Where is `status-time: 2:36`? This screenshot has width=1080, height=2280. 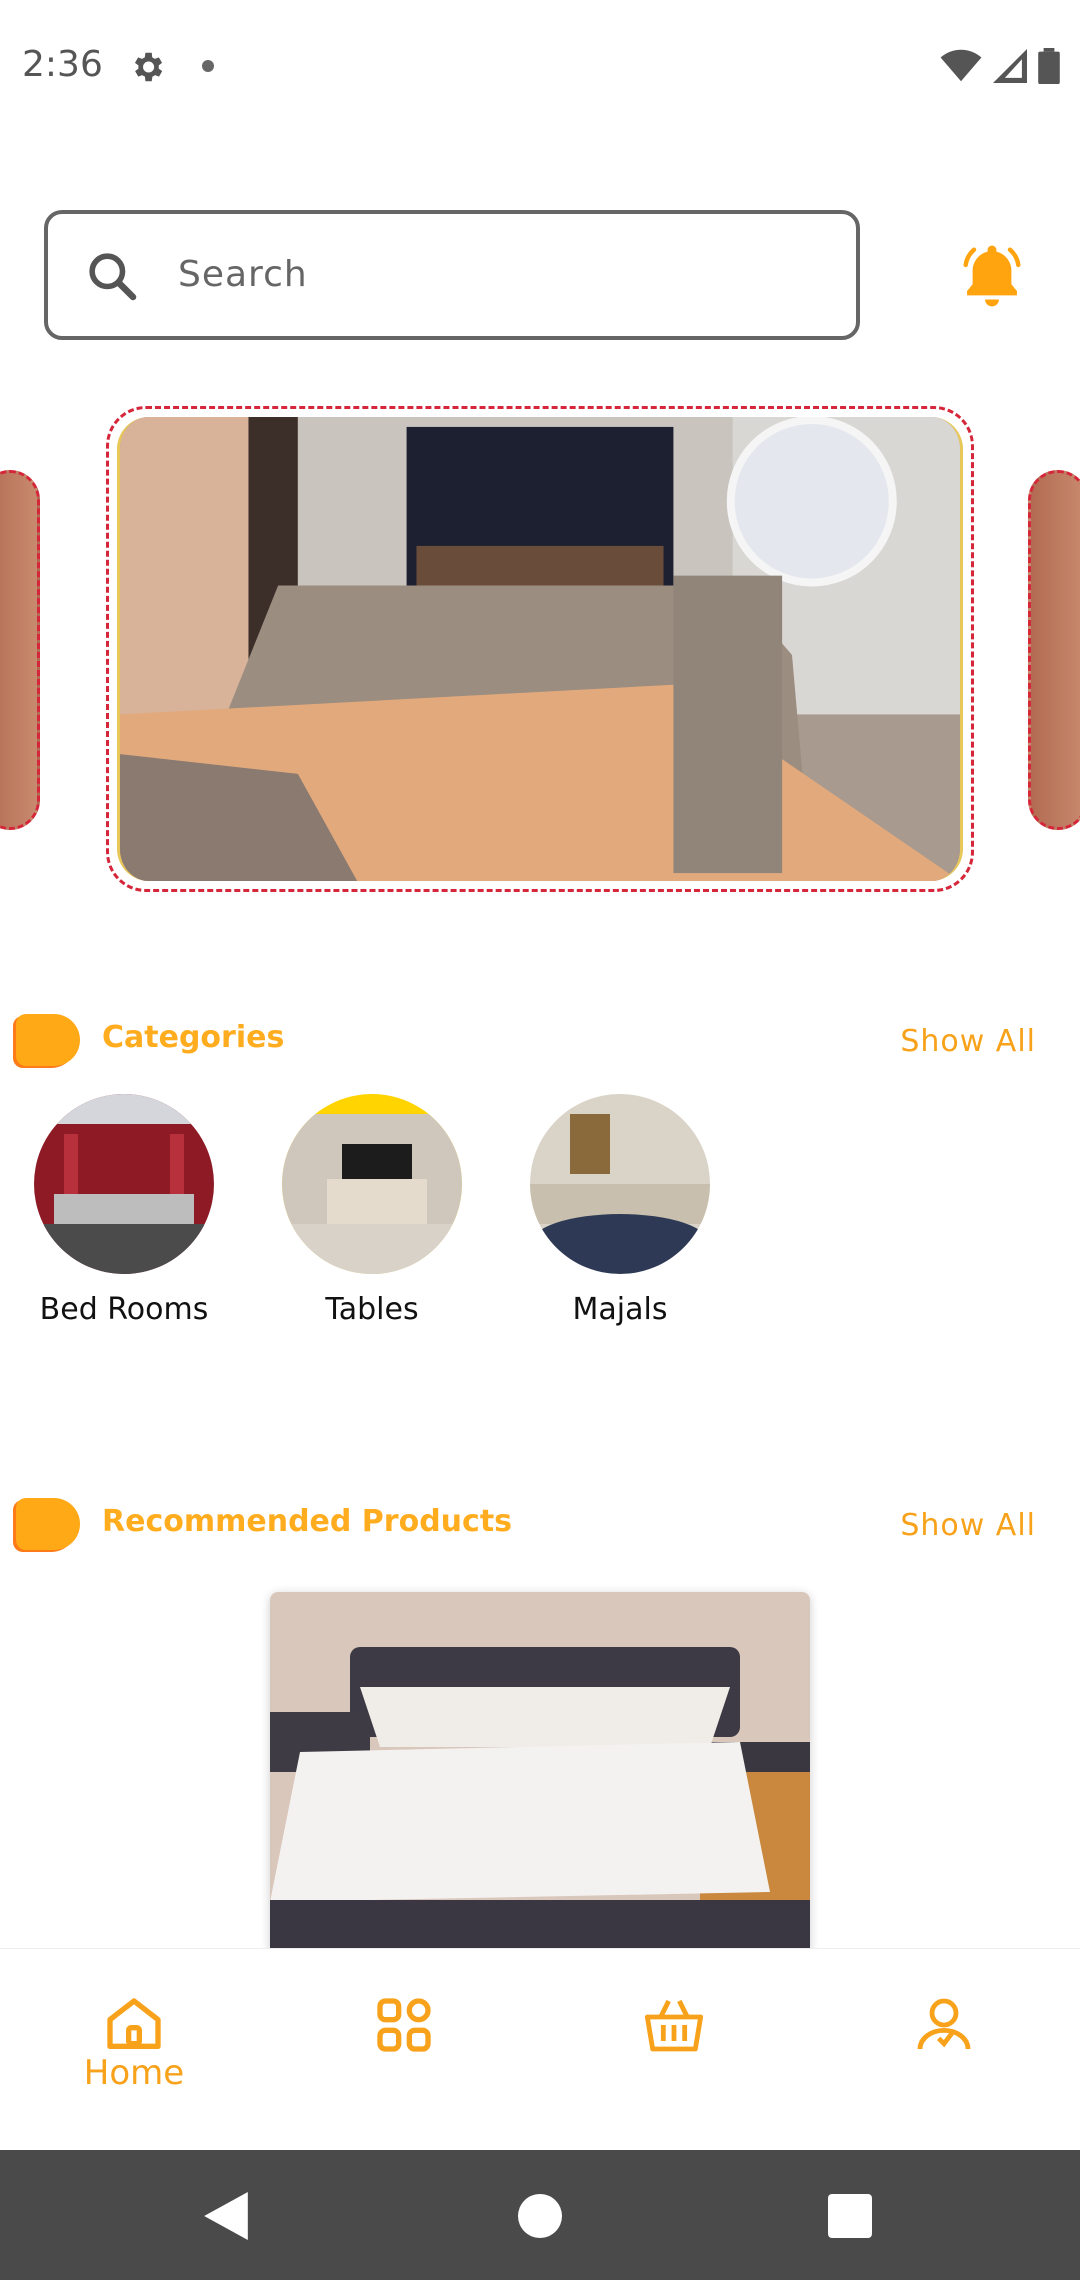
status-time: 2:36 is located at coordinates (62, 64).